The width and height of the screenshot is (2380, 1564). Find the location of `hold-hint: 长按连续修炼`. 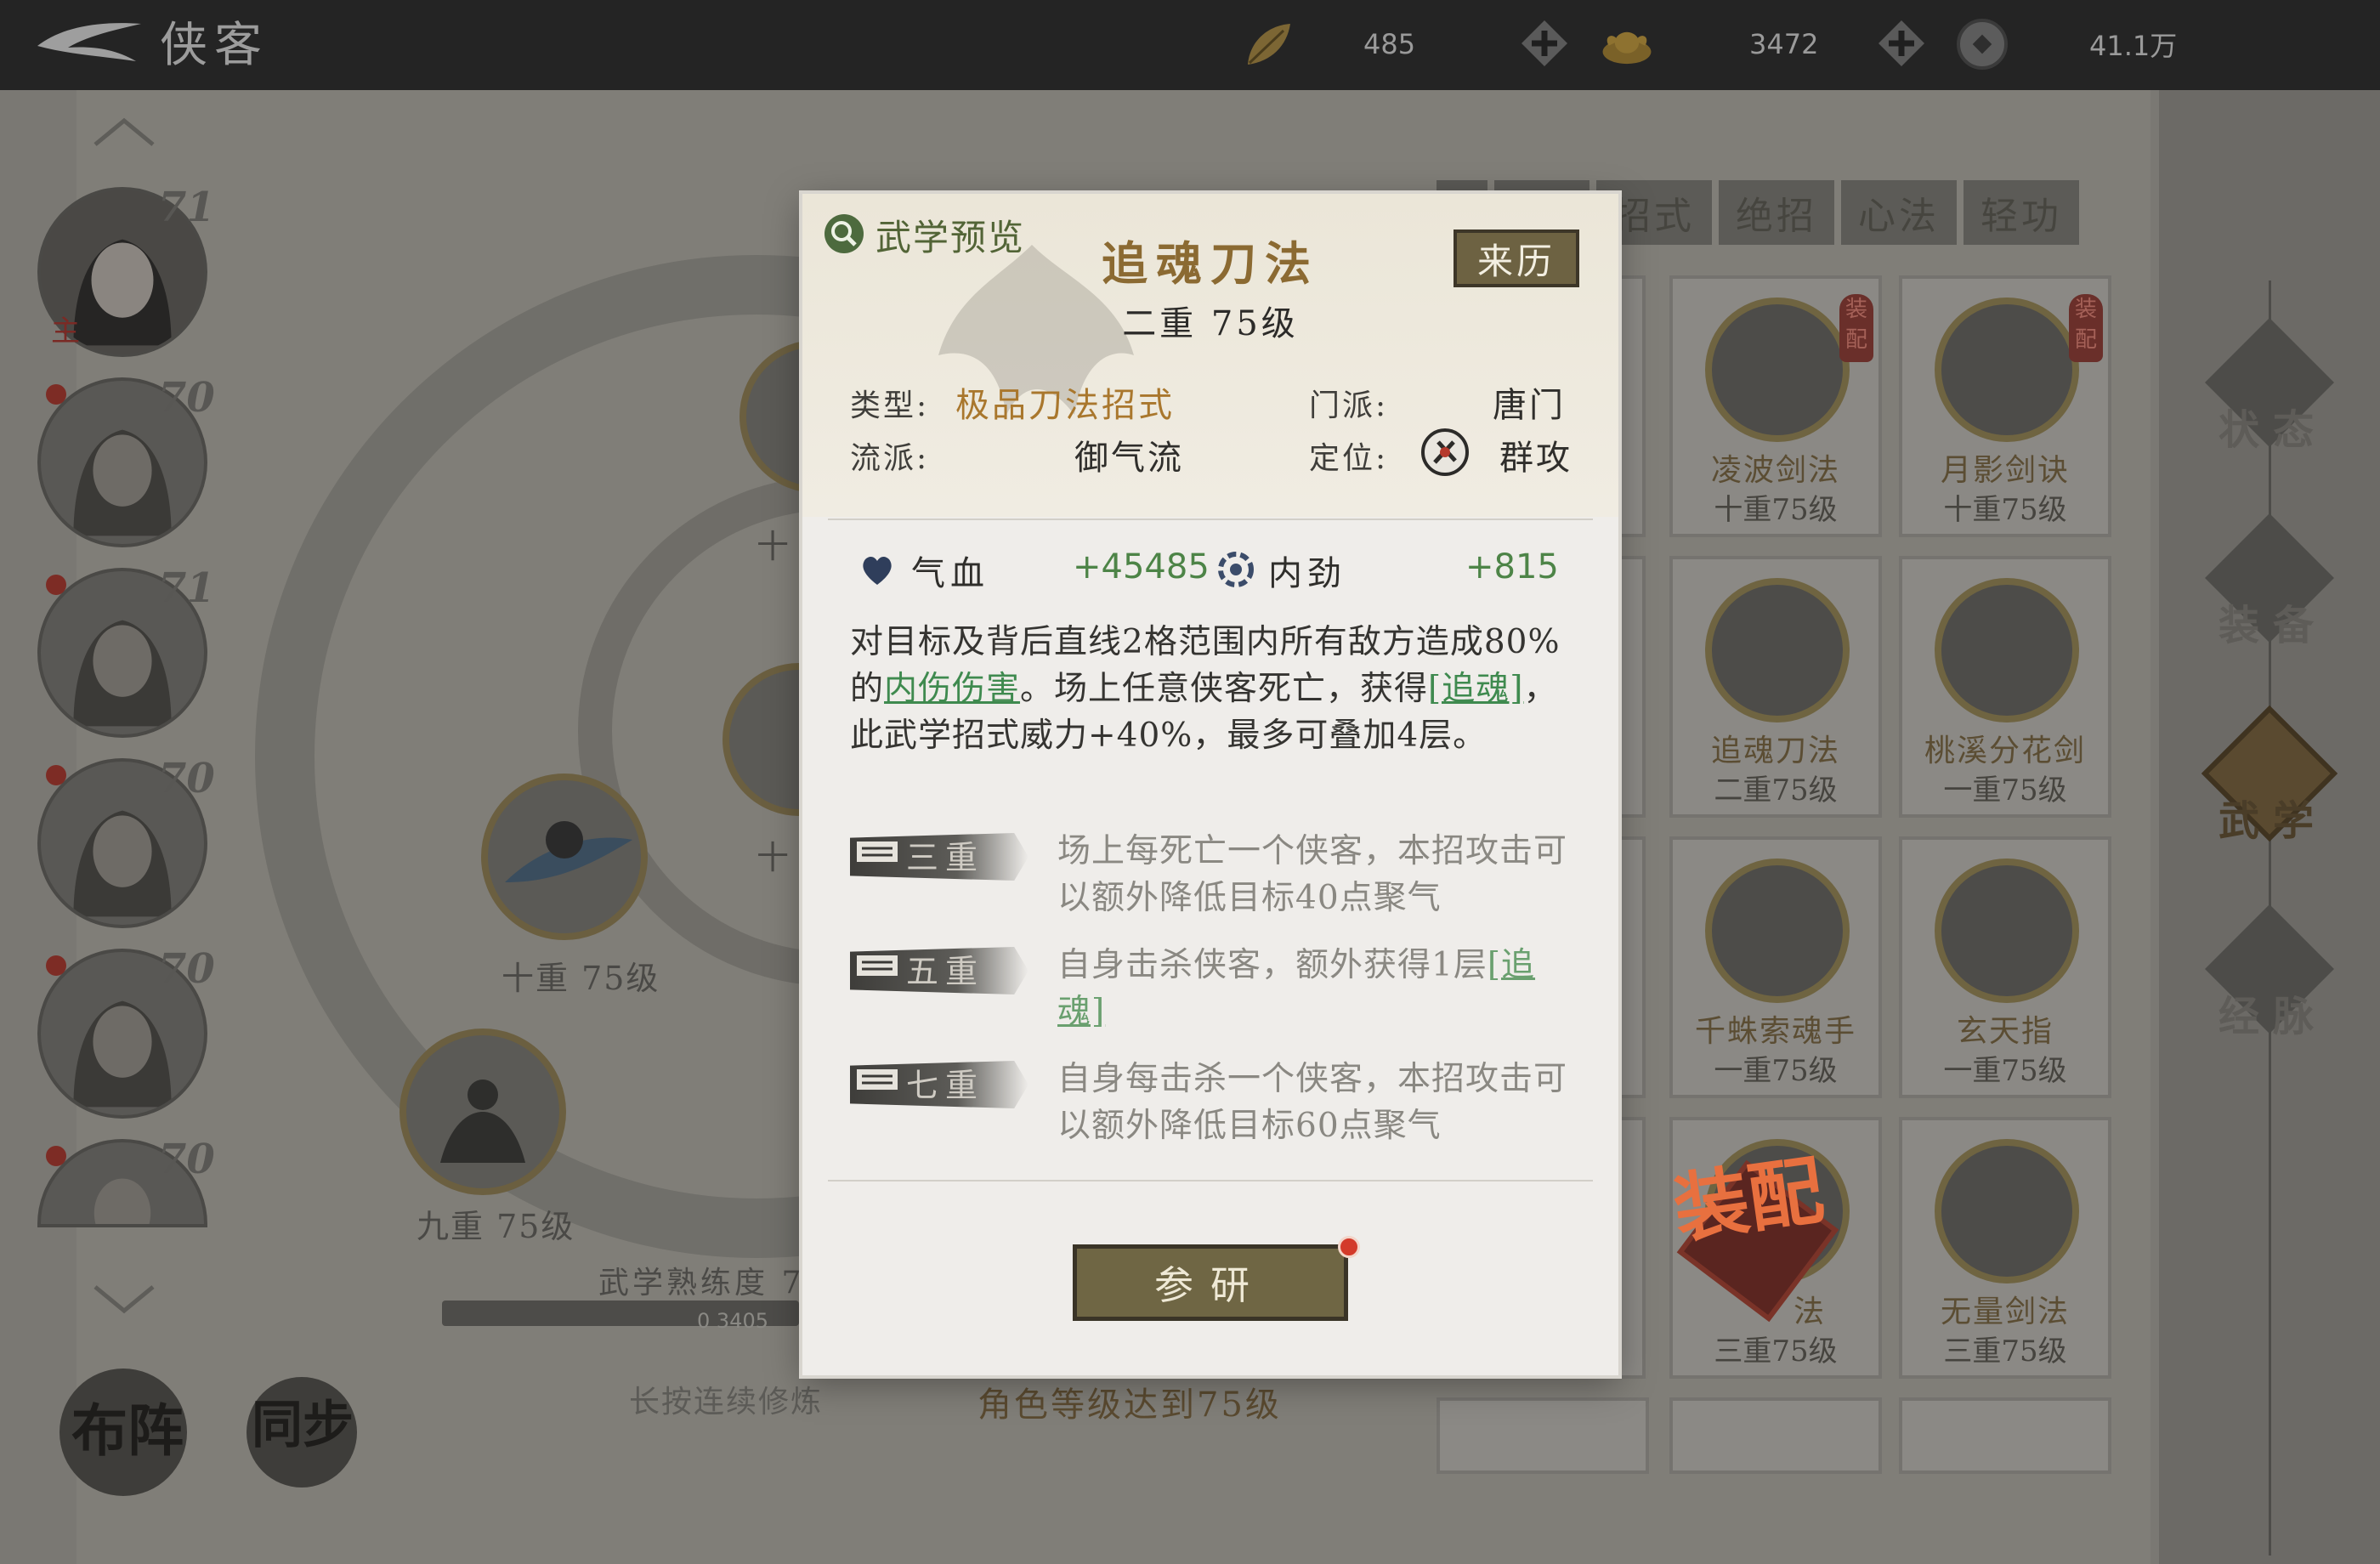

hold-hint: 长按连续修炼 is located at coordinates (726, 1402).